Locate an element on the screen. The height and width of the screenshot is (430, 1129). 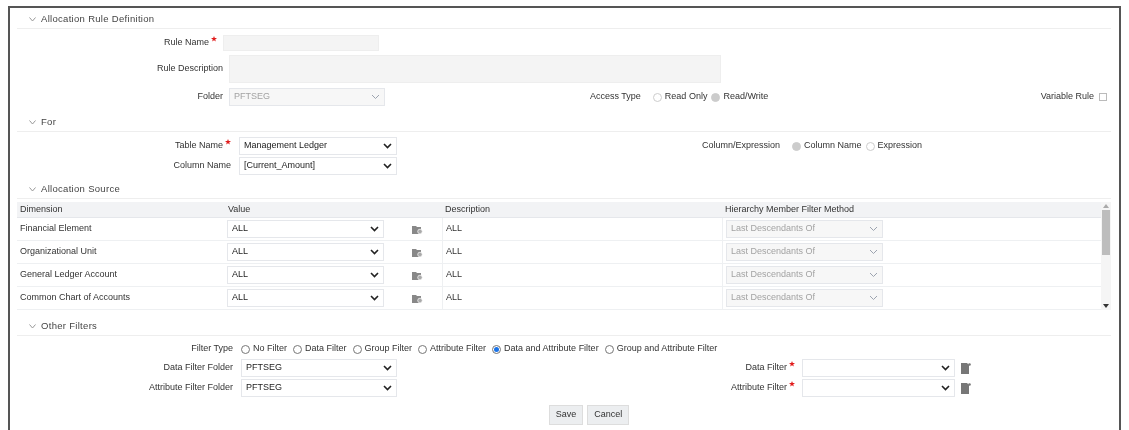
field-label: Data Filter Folder is located at coordinates (198, 368).